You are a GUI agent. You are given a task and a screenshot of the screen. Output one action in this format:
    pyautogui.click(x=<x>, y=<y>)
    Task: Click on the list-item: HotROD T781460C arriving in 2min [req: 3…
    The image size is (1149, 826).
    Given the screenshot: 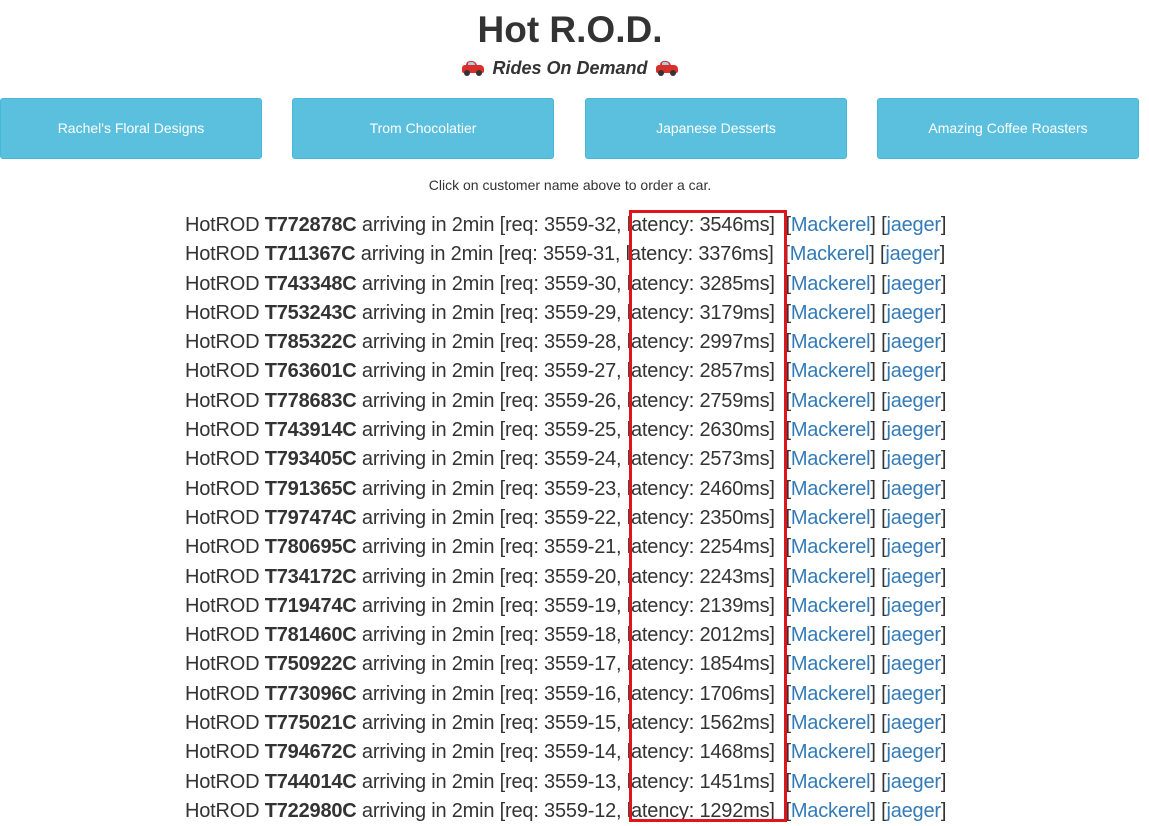 What is the action you would take?
    pyautogui.click(x=566, y=635)
    